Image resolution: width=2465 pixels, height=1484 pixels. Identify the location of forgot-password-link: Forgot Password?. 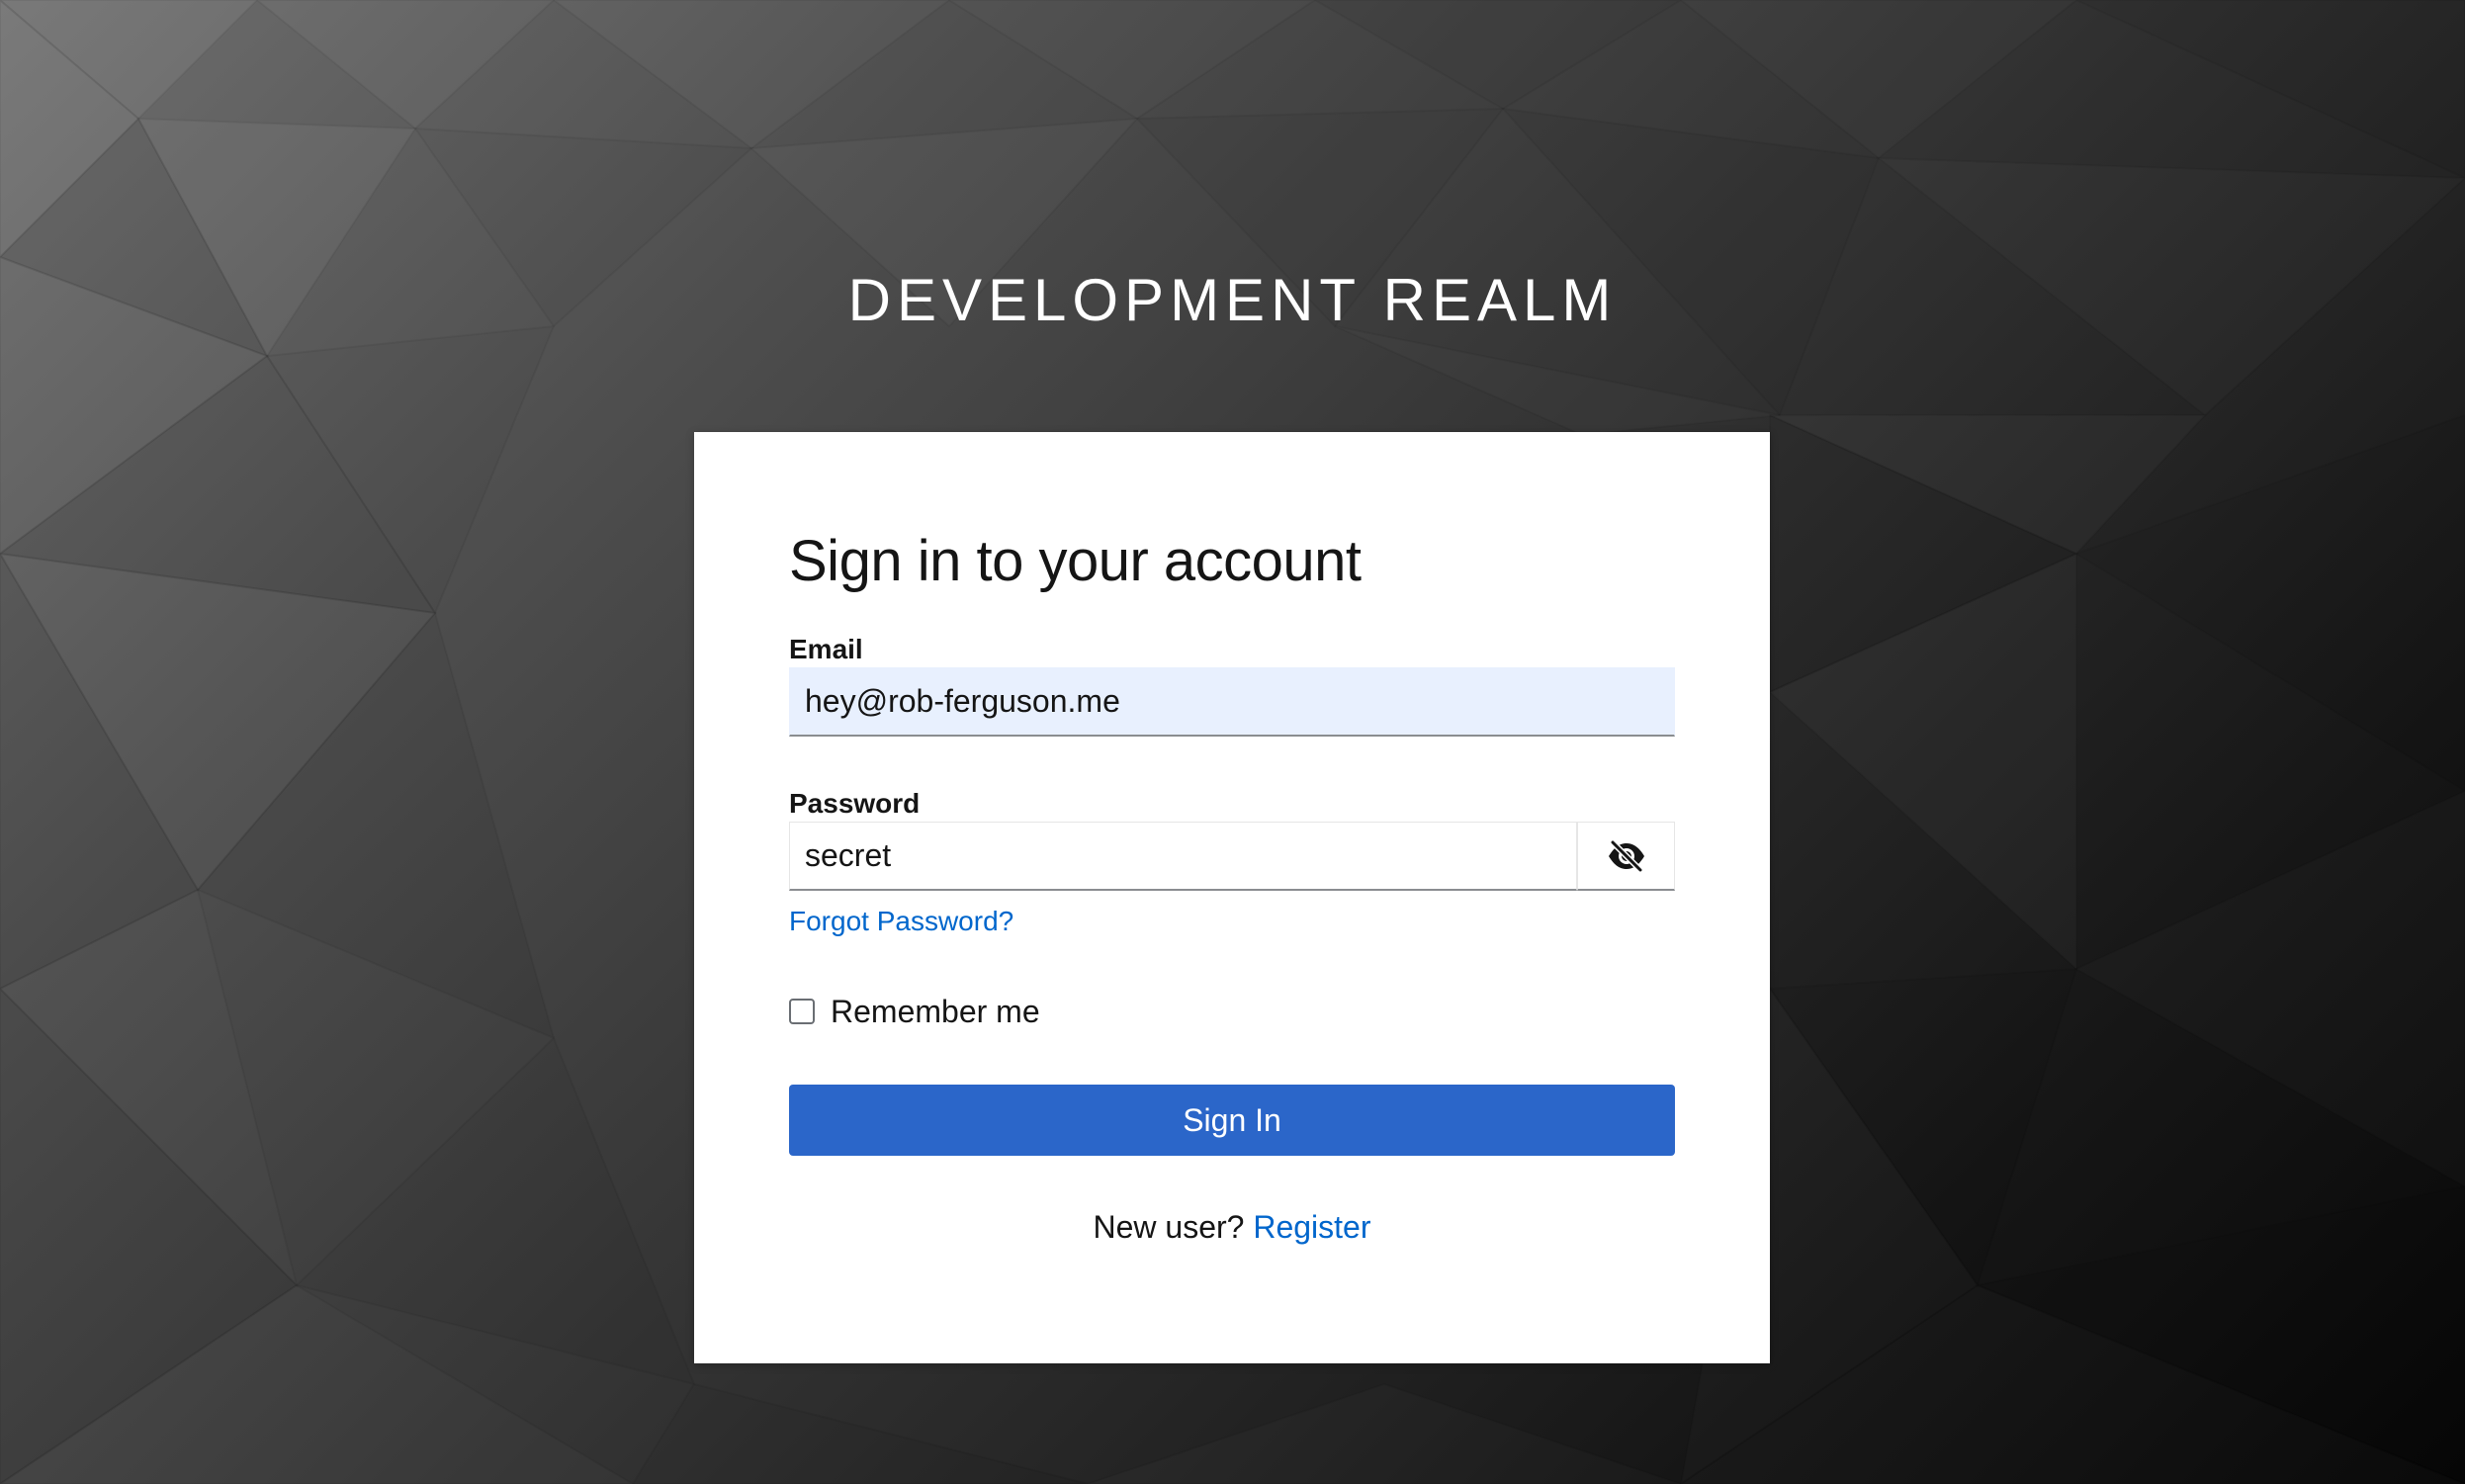
(901, 921).